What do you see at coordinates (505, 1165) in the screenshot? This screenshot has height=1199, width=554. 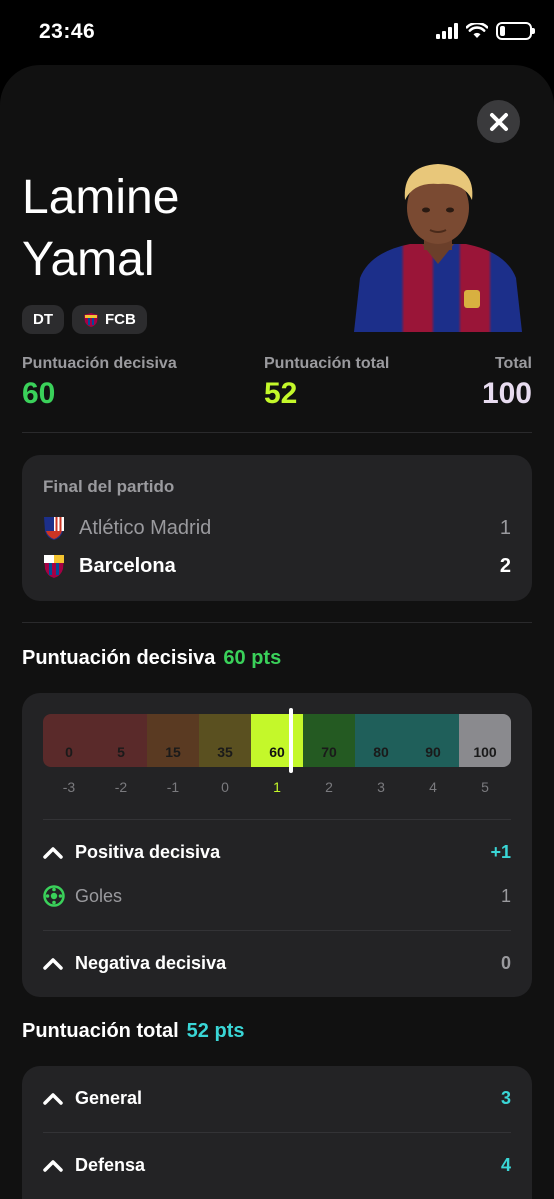 I see `defense-value: 4` at bounding box center [505, 1165].